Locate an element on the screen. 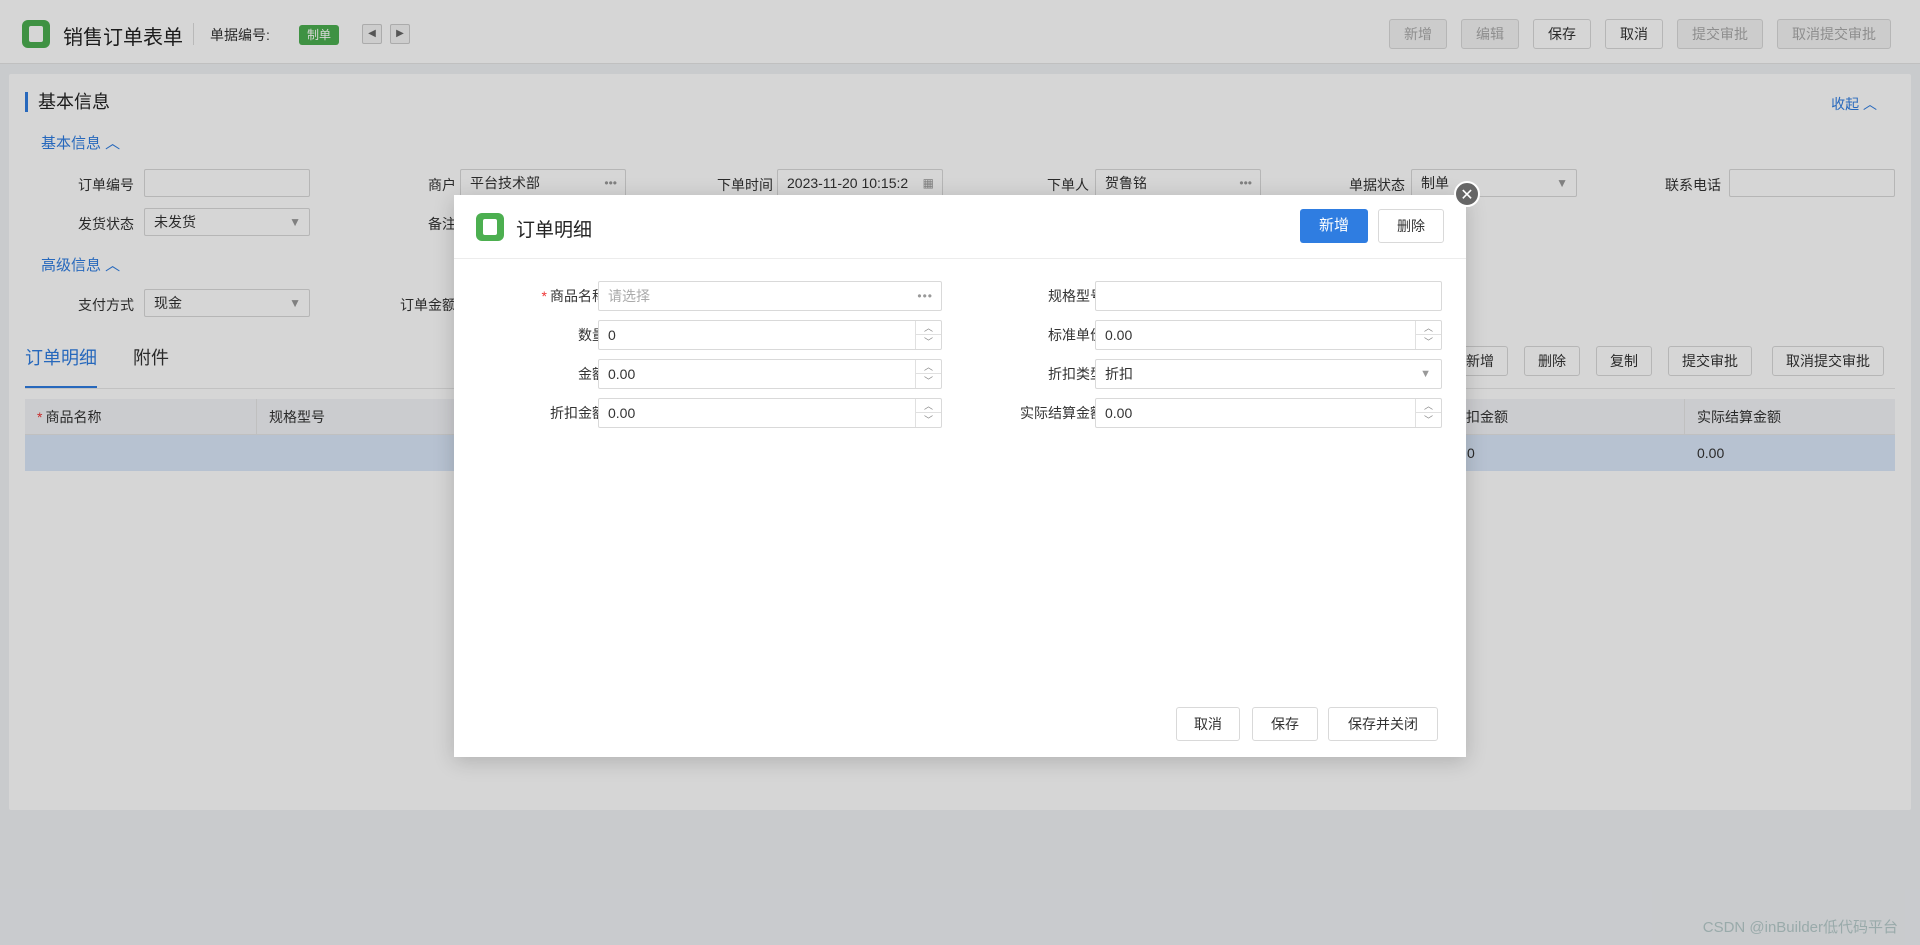 This screenshot has width=1920, height=945. product-name-lookup: 请选择 ••• is located at coordinates (770, 296).